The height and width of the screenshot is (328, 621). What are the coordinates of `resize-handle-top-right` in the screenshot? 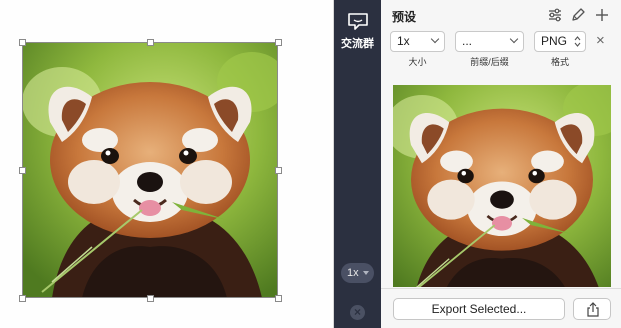 It's located at (278, 42).